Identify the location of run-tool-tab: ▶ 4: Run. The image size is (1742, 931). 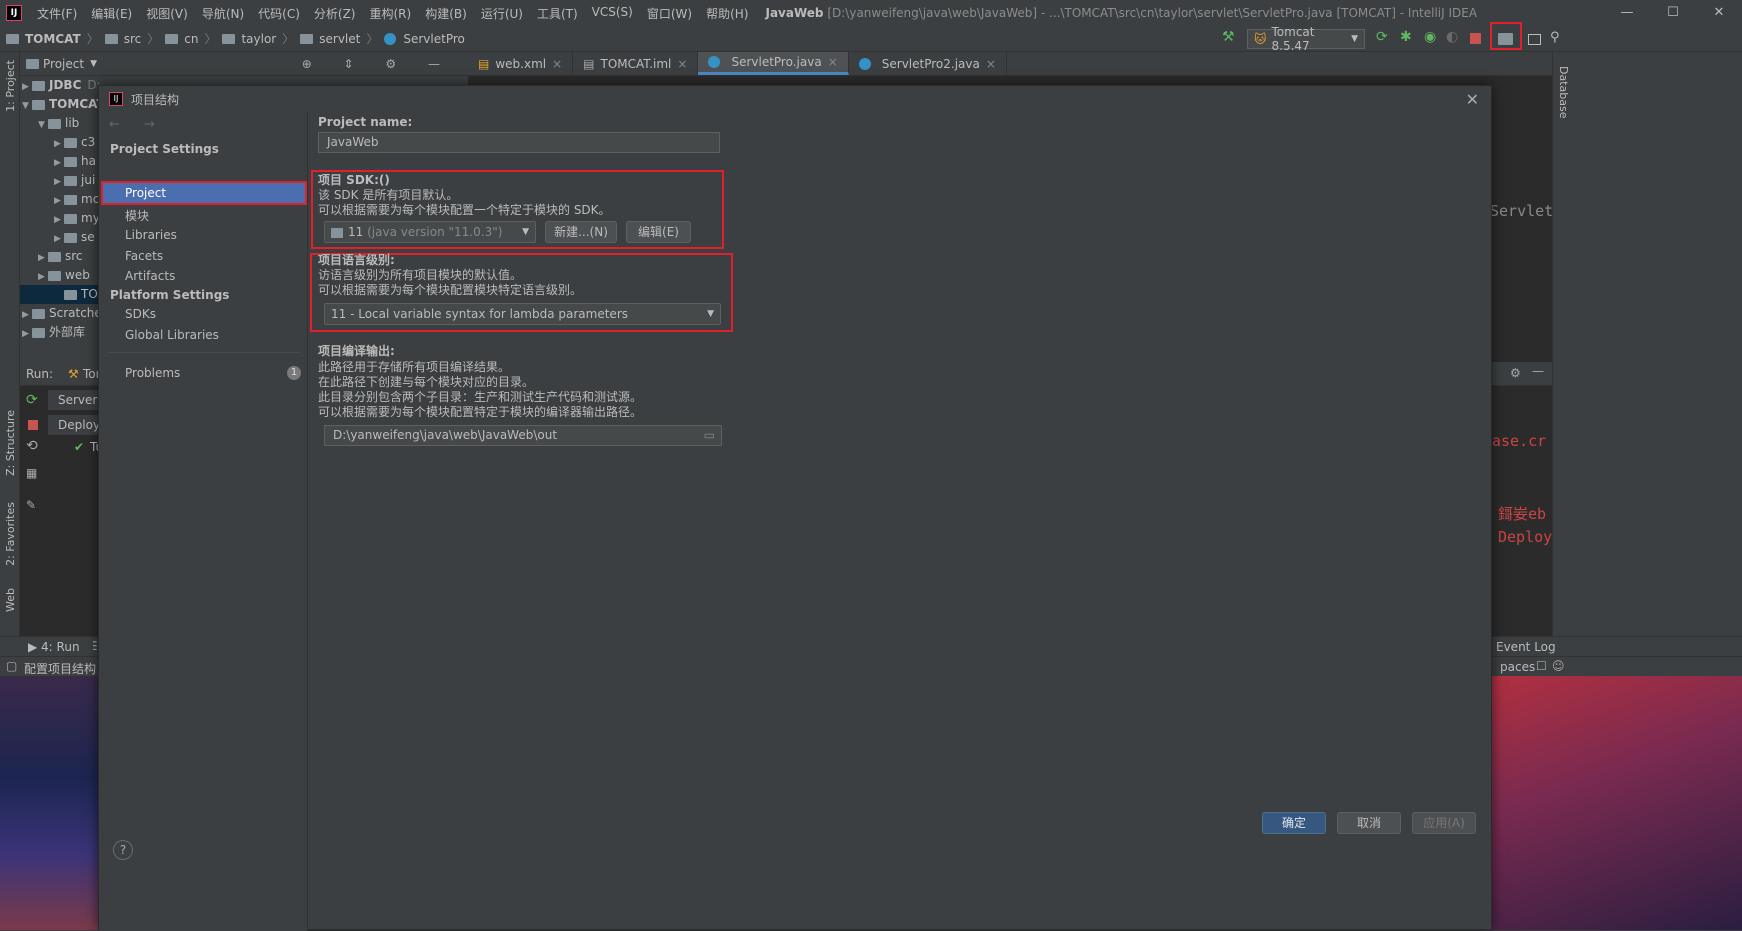
(54, 647).